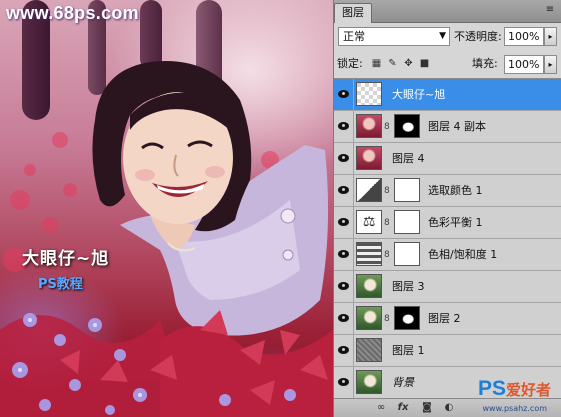  Describe the element at coordinates (447, 287) in the screenshot. I see `layer-row: 图层 3` at that location.